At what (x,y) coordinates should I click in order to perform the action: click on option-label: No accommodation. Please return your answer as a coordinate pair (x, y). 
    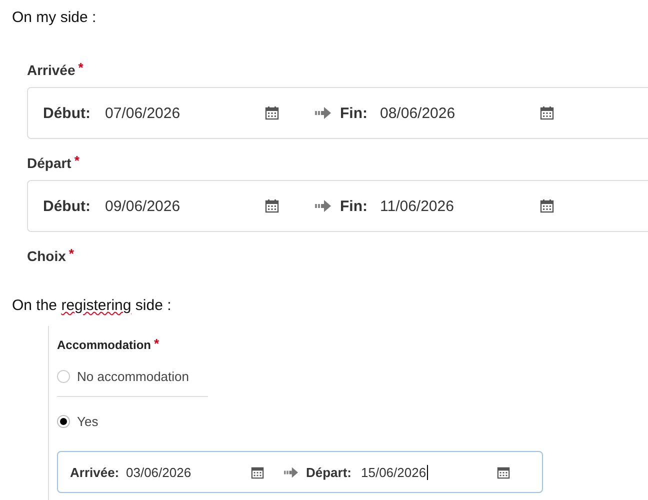
    Looking at the image, I should click on (133, 376).